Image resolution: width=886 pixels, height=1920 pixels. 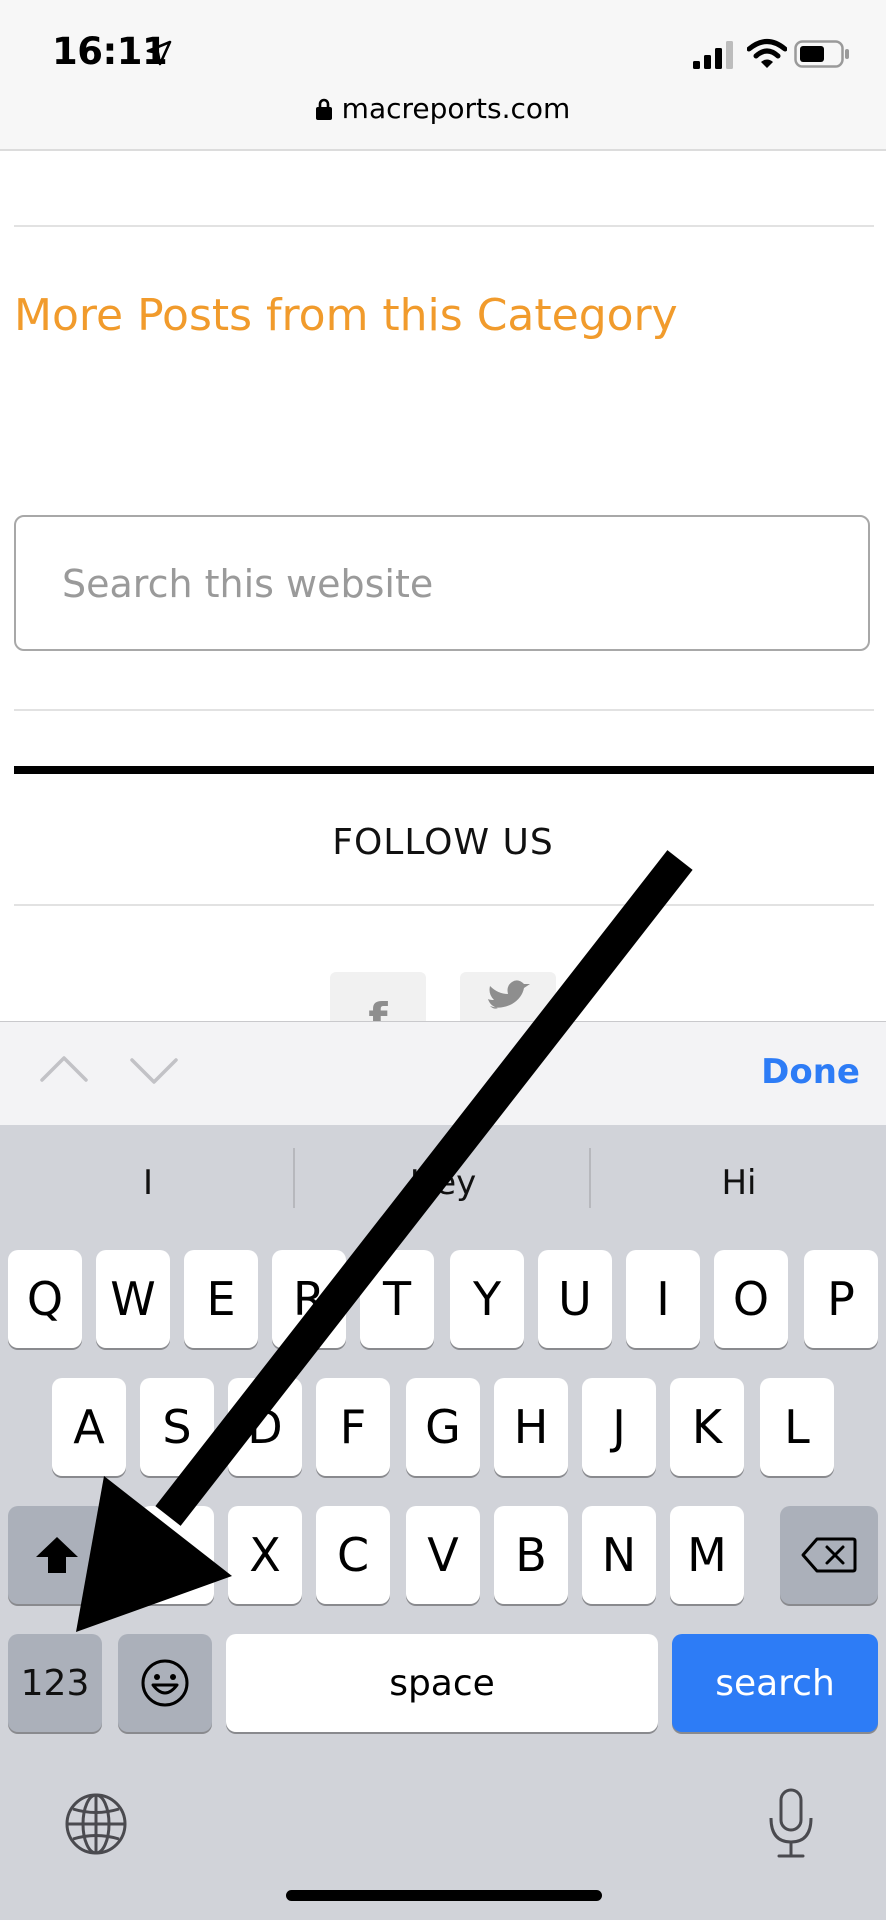 I want to click on numbers-key: 123, so click(x=55, y=1683).